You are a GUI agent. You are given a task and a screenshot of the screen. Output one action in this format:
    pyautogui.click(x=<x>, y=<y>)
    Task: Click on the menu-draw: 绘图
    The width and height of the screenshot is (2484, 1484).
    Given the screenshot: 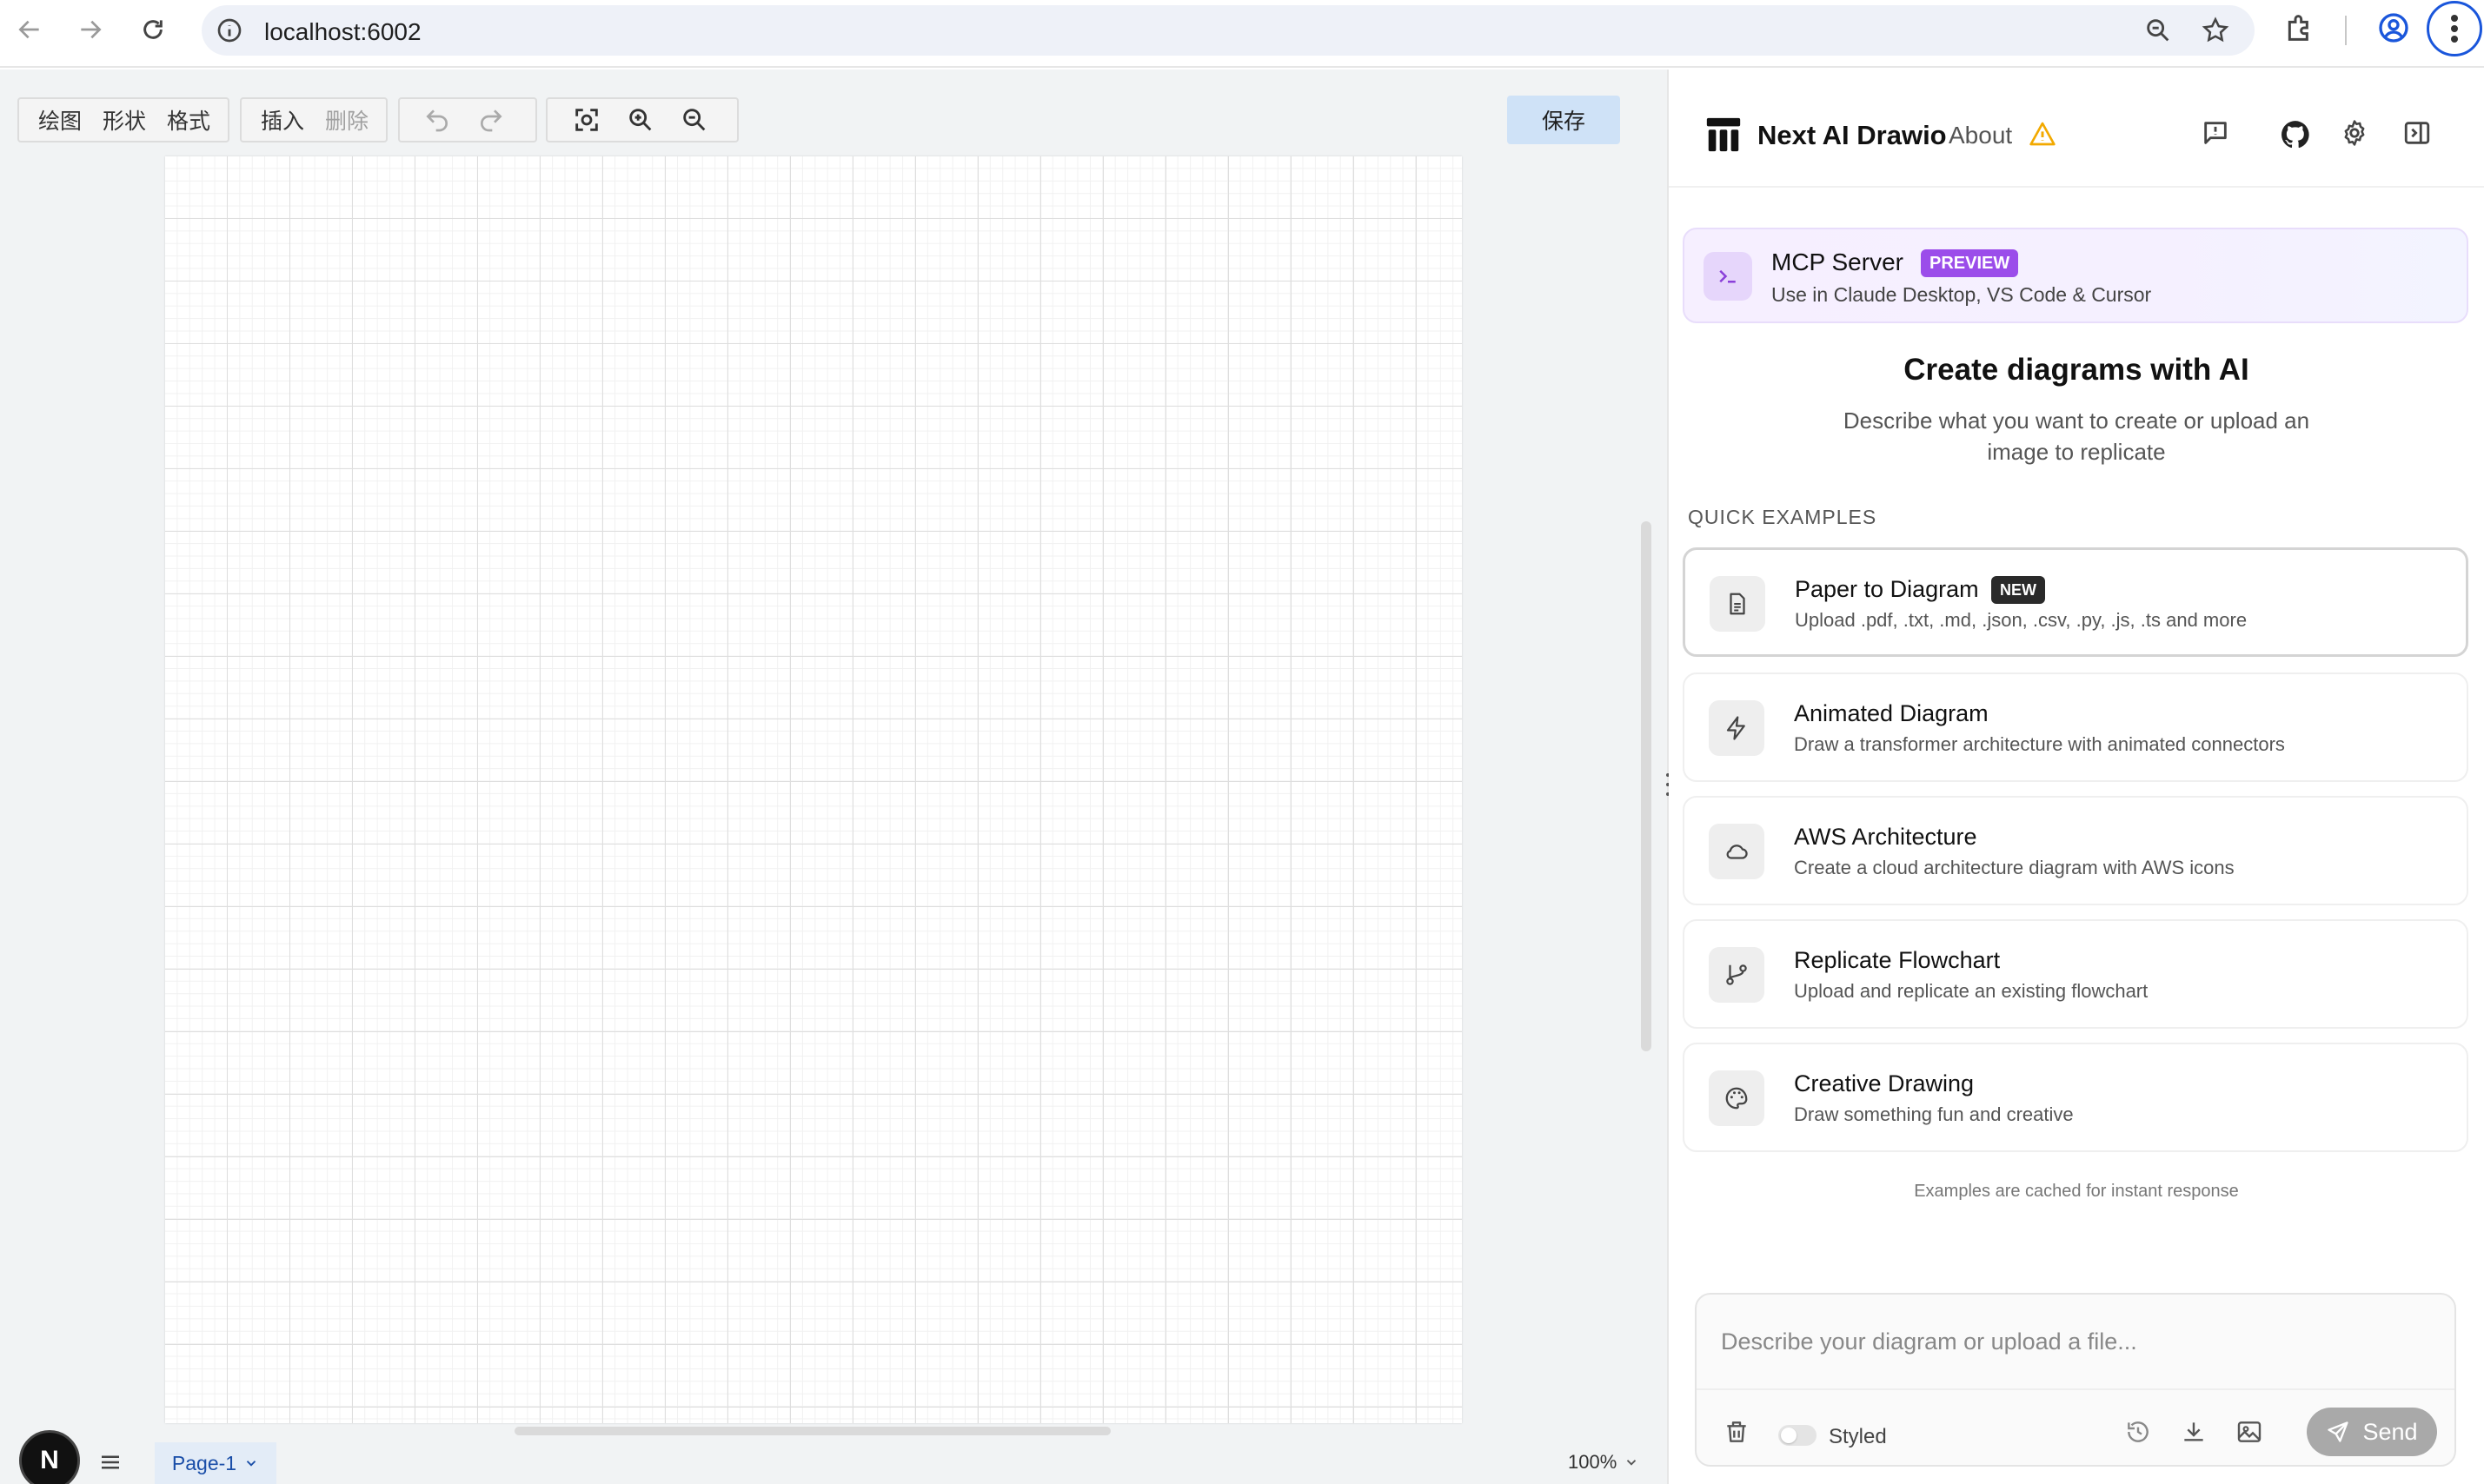 What is the action you would take?
    pyautogui.click(x=60, y=120)
    